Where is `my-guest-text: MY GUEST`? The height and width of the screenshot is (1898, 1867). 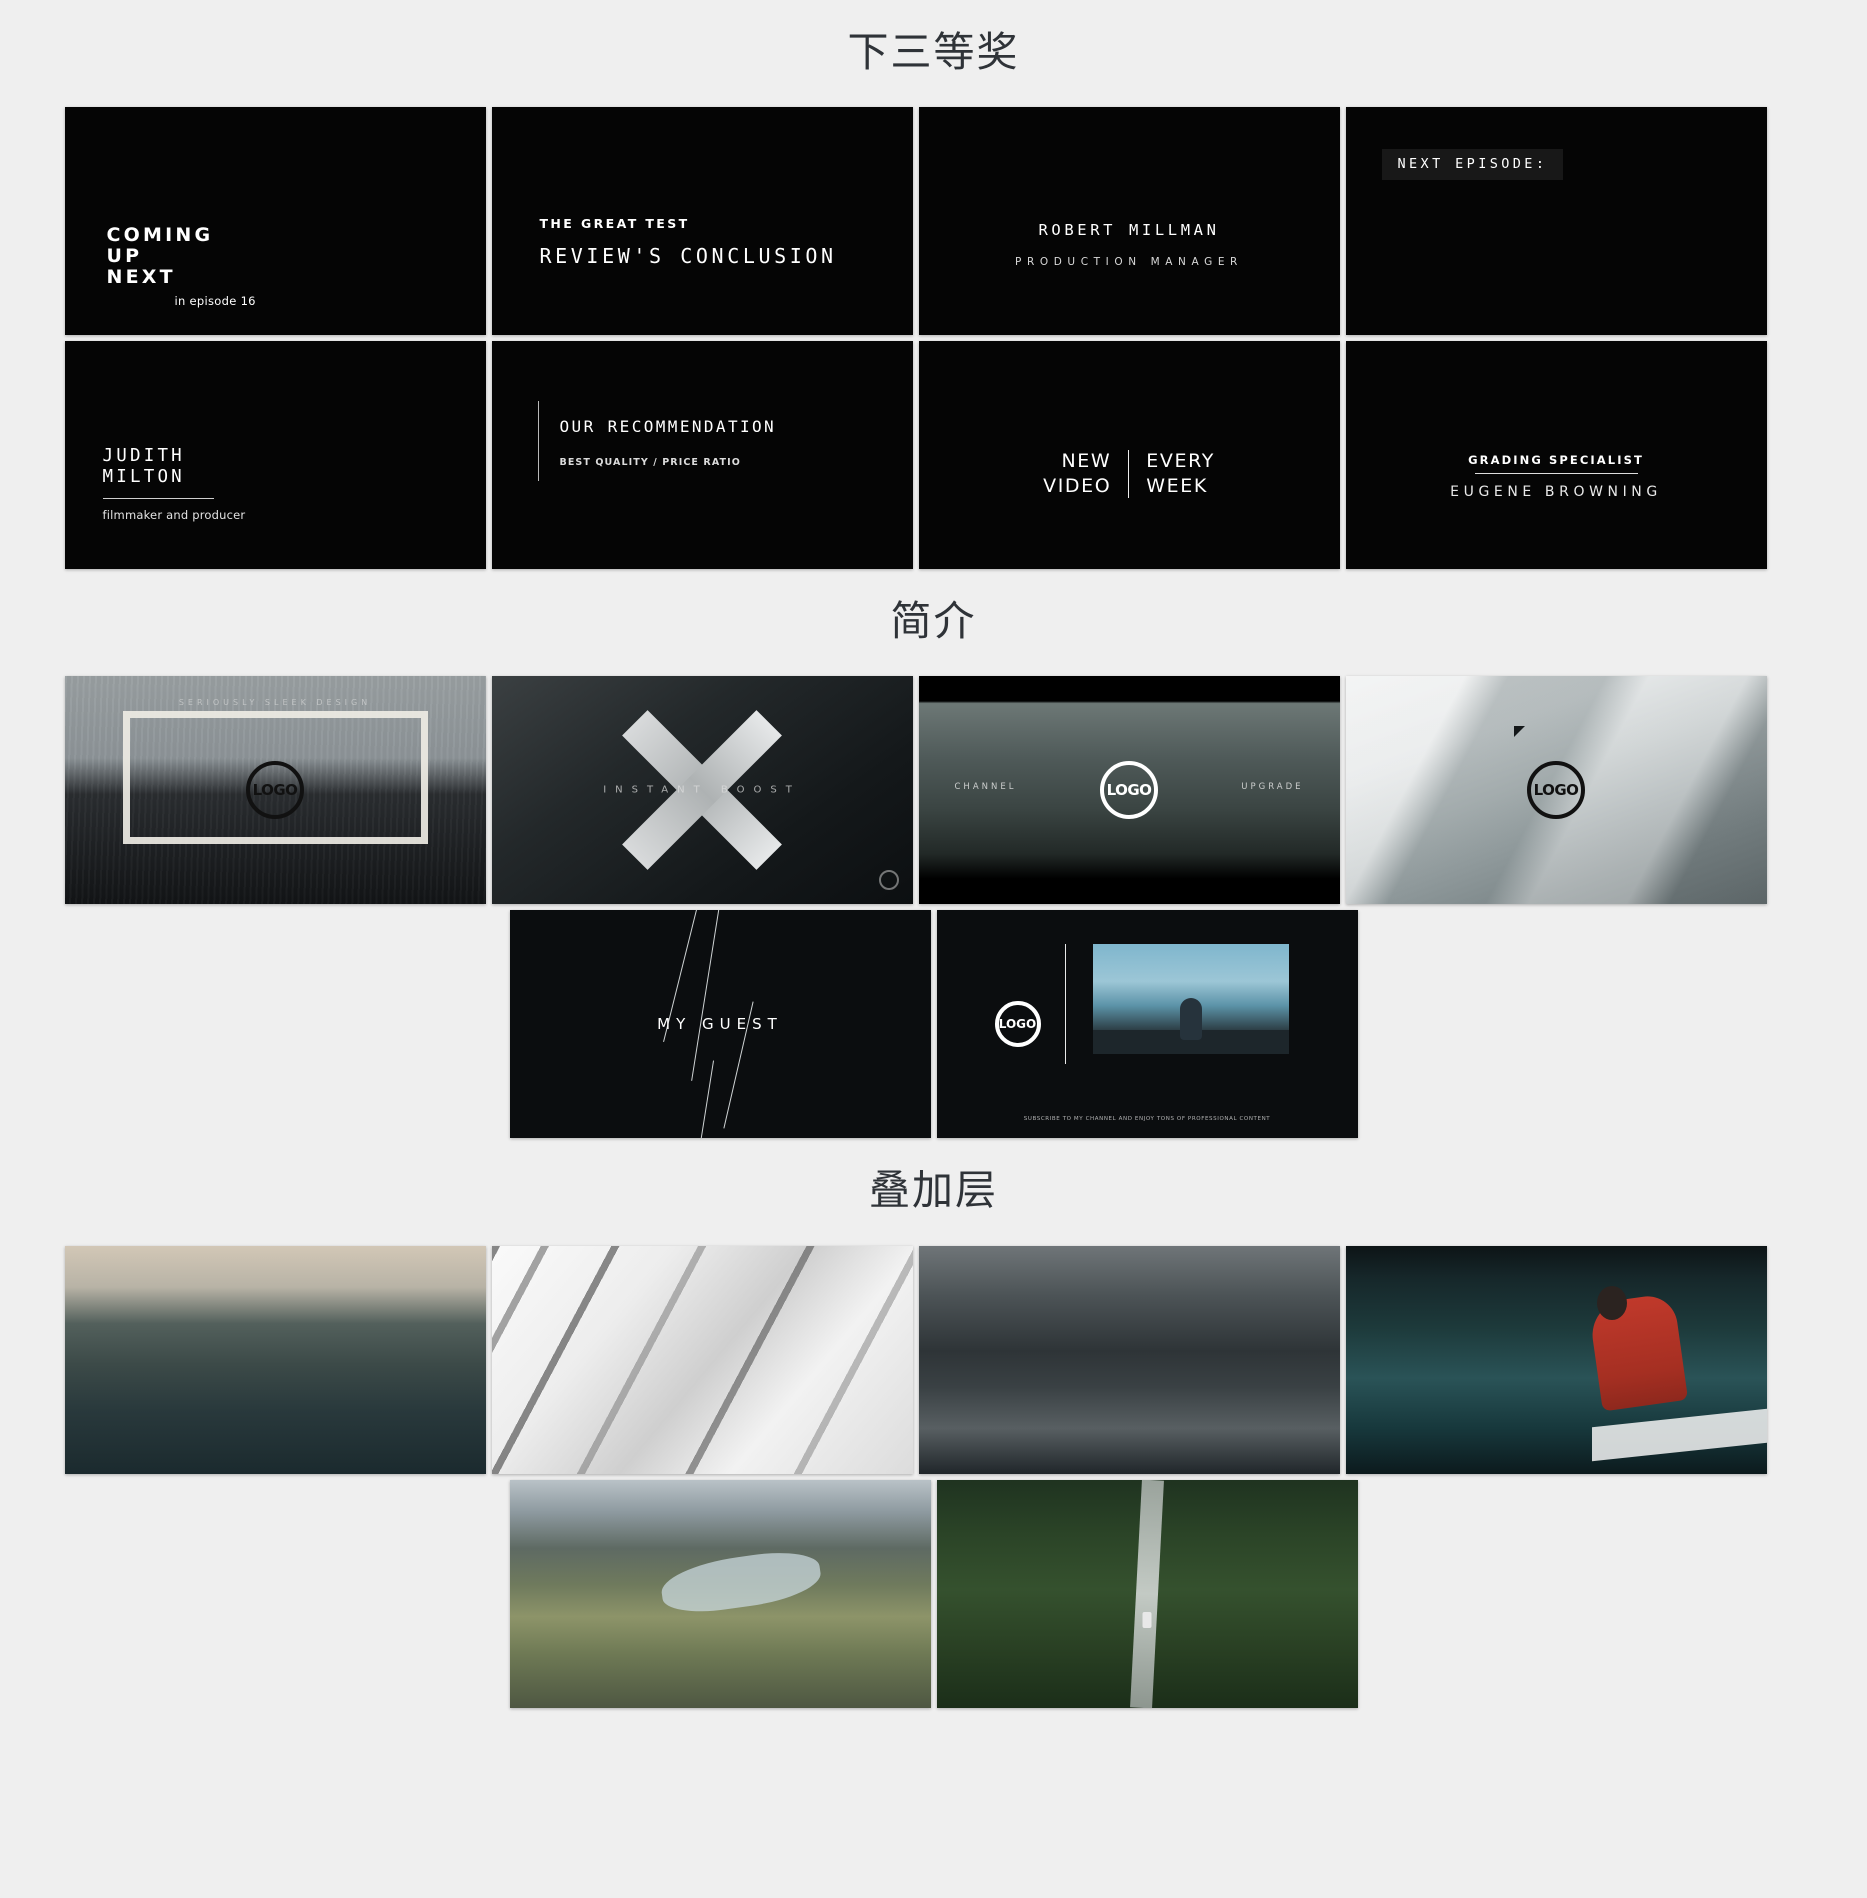
my-guest-text: MY GUEST is located at coordinates (720, 1024).